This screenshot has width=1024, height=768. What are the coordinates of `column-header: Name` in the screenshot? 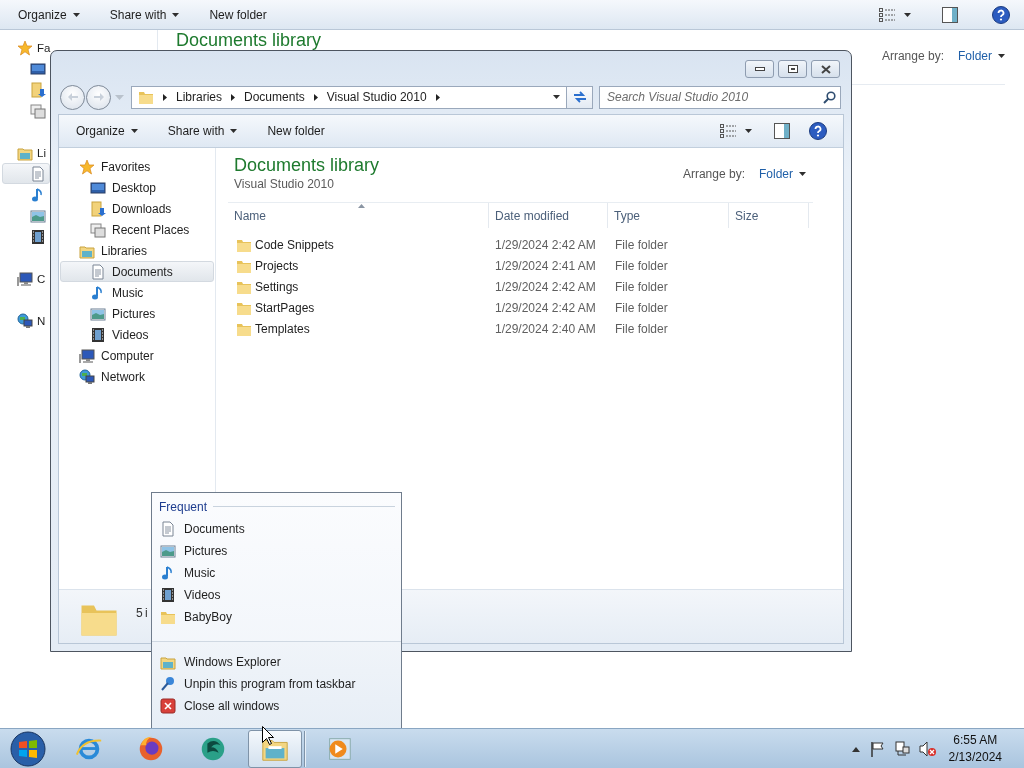 It's located at (358, 215).